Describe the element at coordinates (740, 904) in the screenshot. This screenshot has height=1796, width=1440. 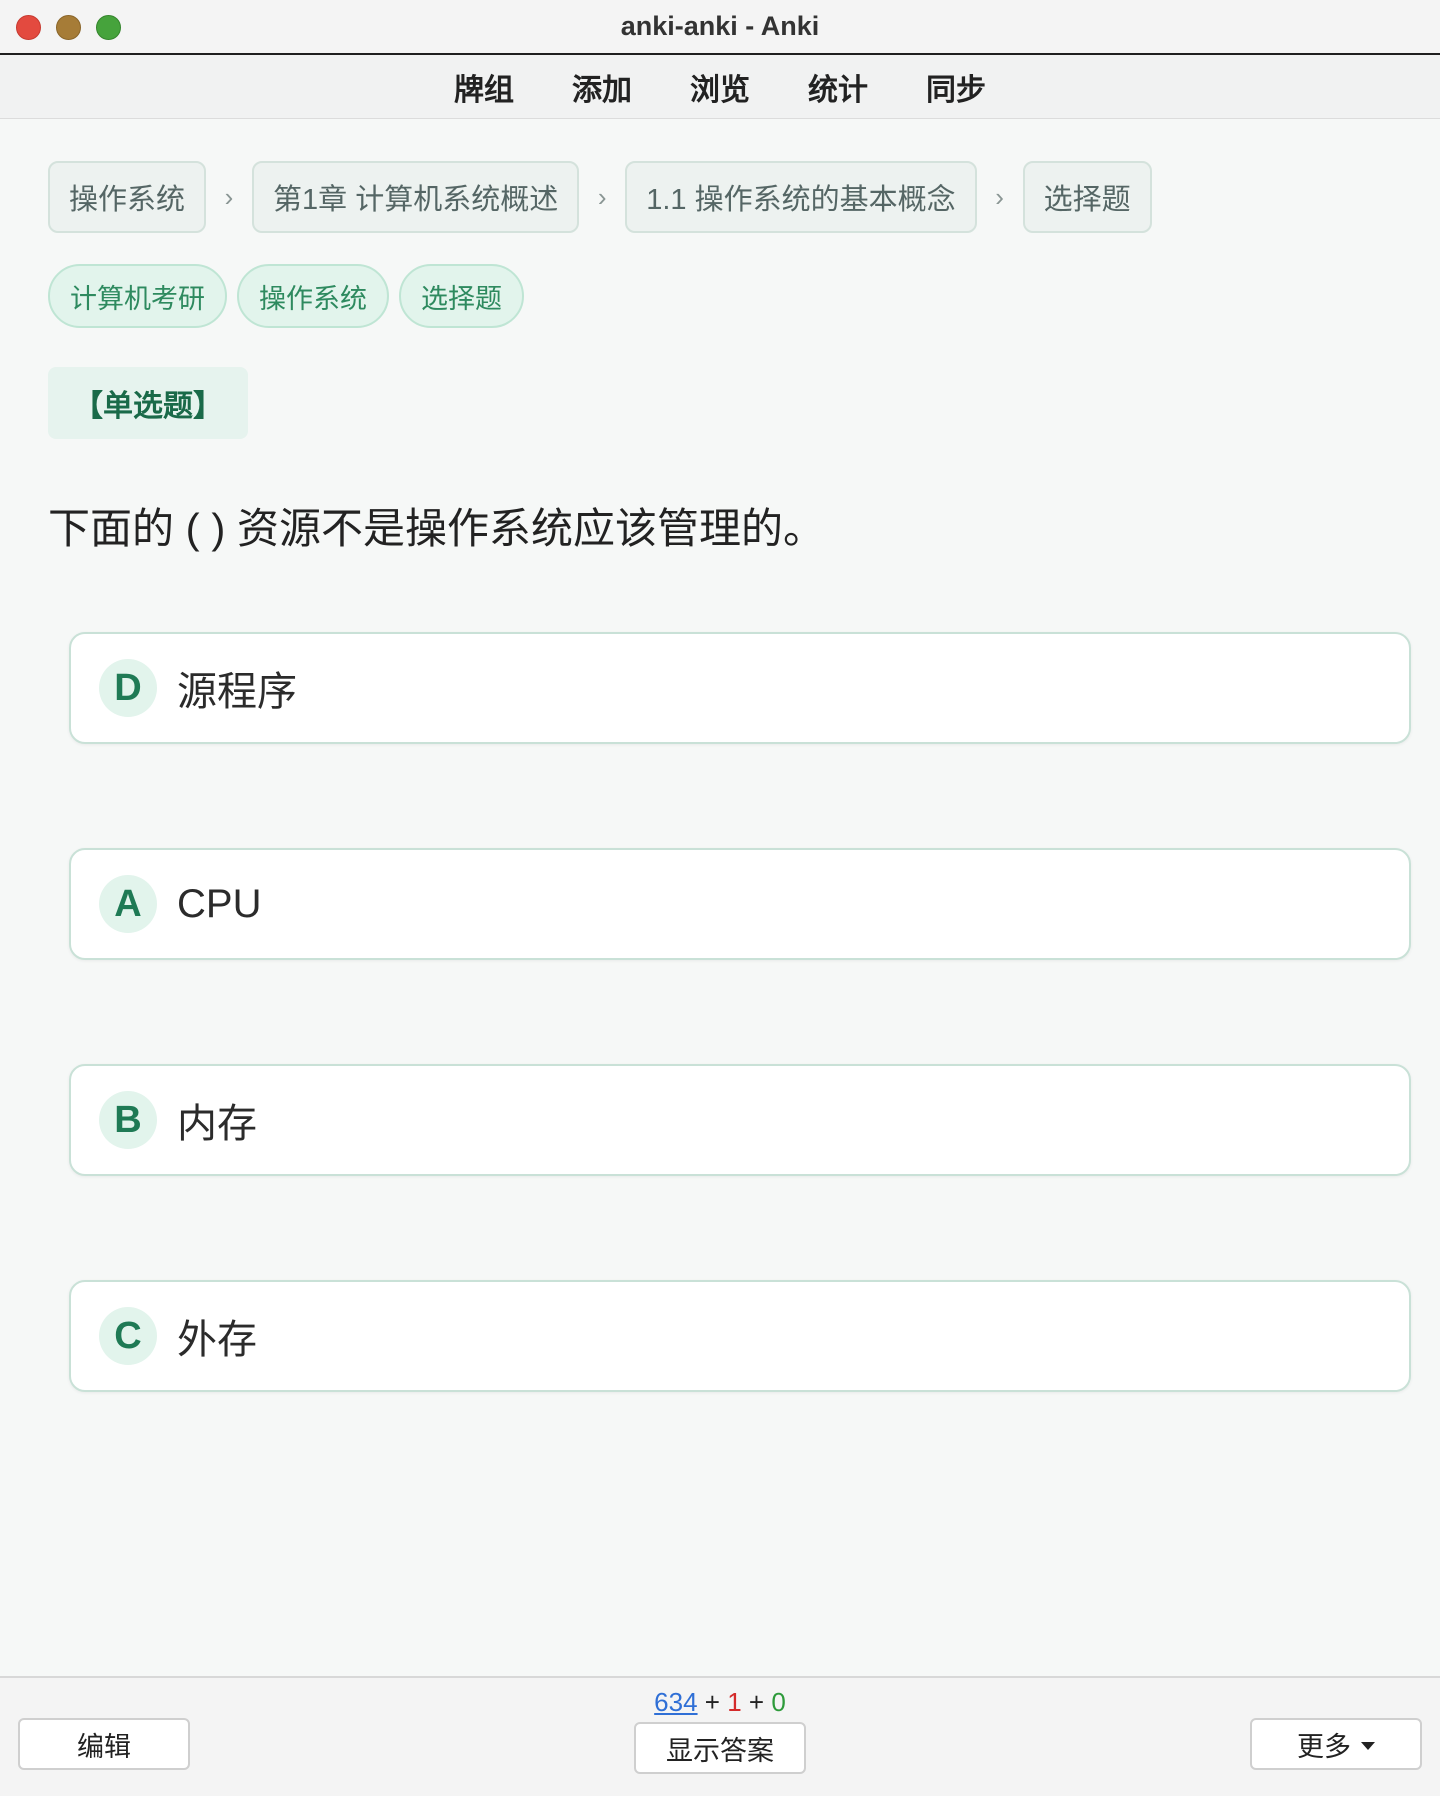
I see `option-a: A CPU` at that location.